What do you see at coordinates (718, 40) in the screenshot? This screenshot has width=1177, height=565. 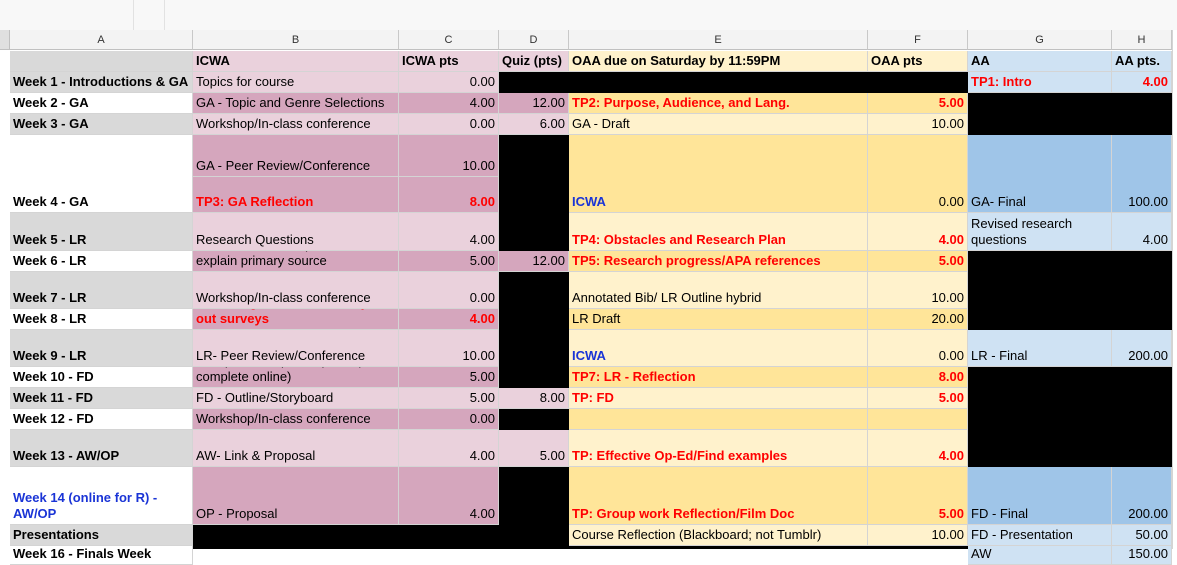 I see `column-header-e: E` at bounding box center [718, 40].